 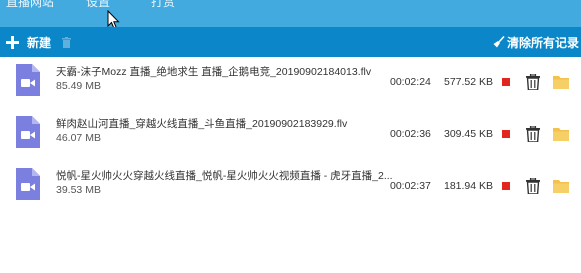 I want to click on clear-all-button: 清除所有记录, so click(x=536, y=42).